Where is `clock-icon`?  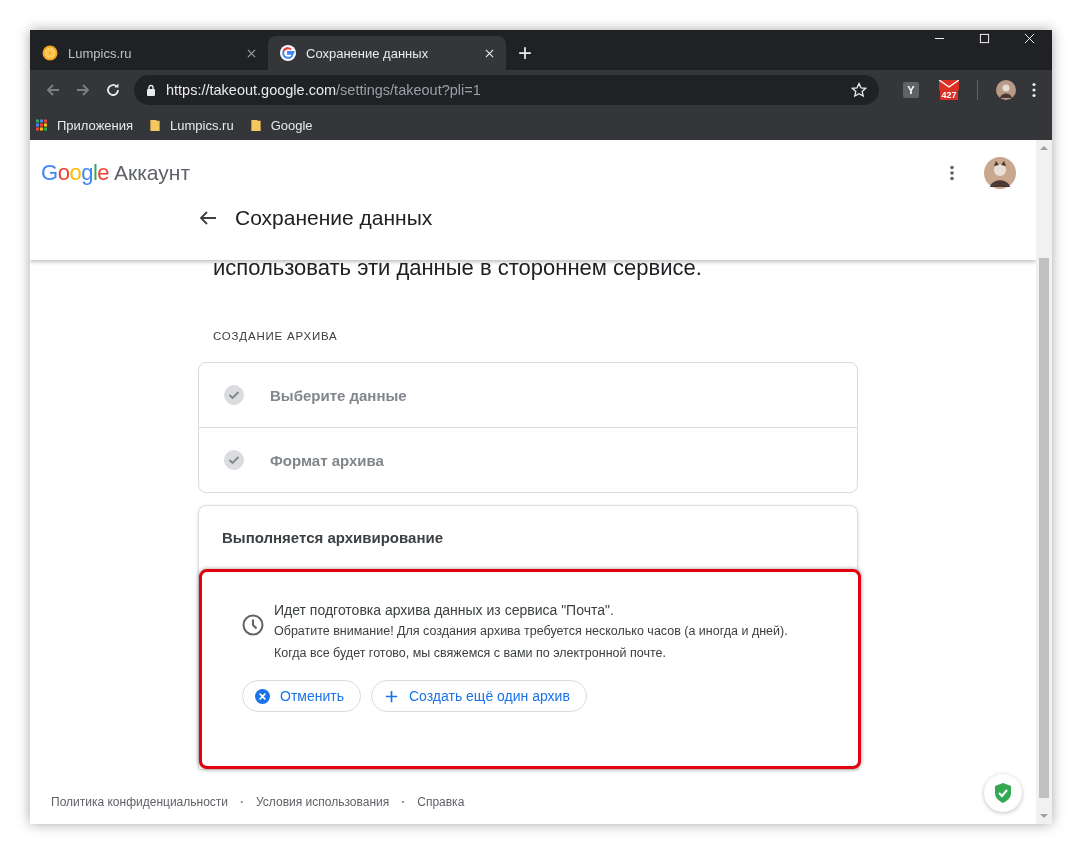
clock-icon is located at coordinates (253, 625).